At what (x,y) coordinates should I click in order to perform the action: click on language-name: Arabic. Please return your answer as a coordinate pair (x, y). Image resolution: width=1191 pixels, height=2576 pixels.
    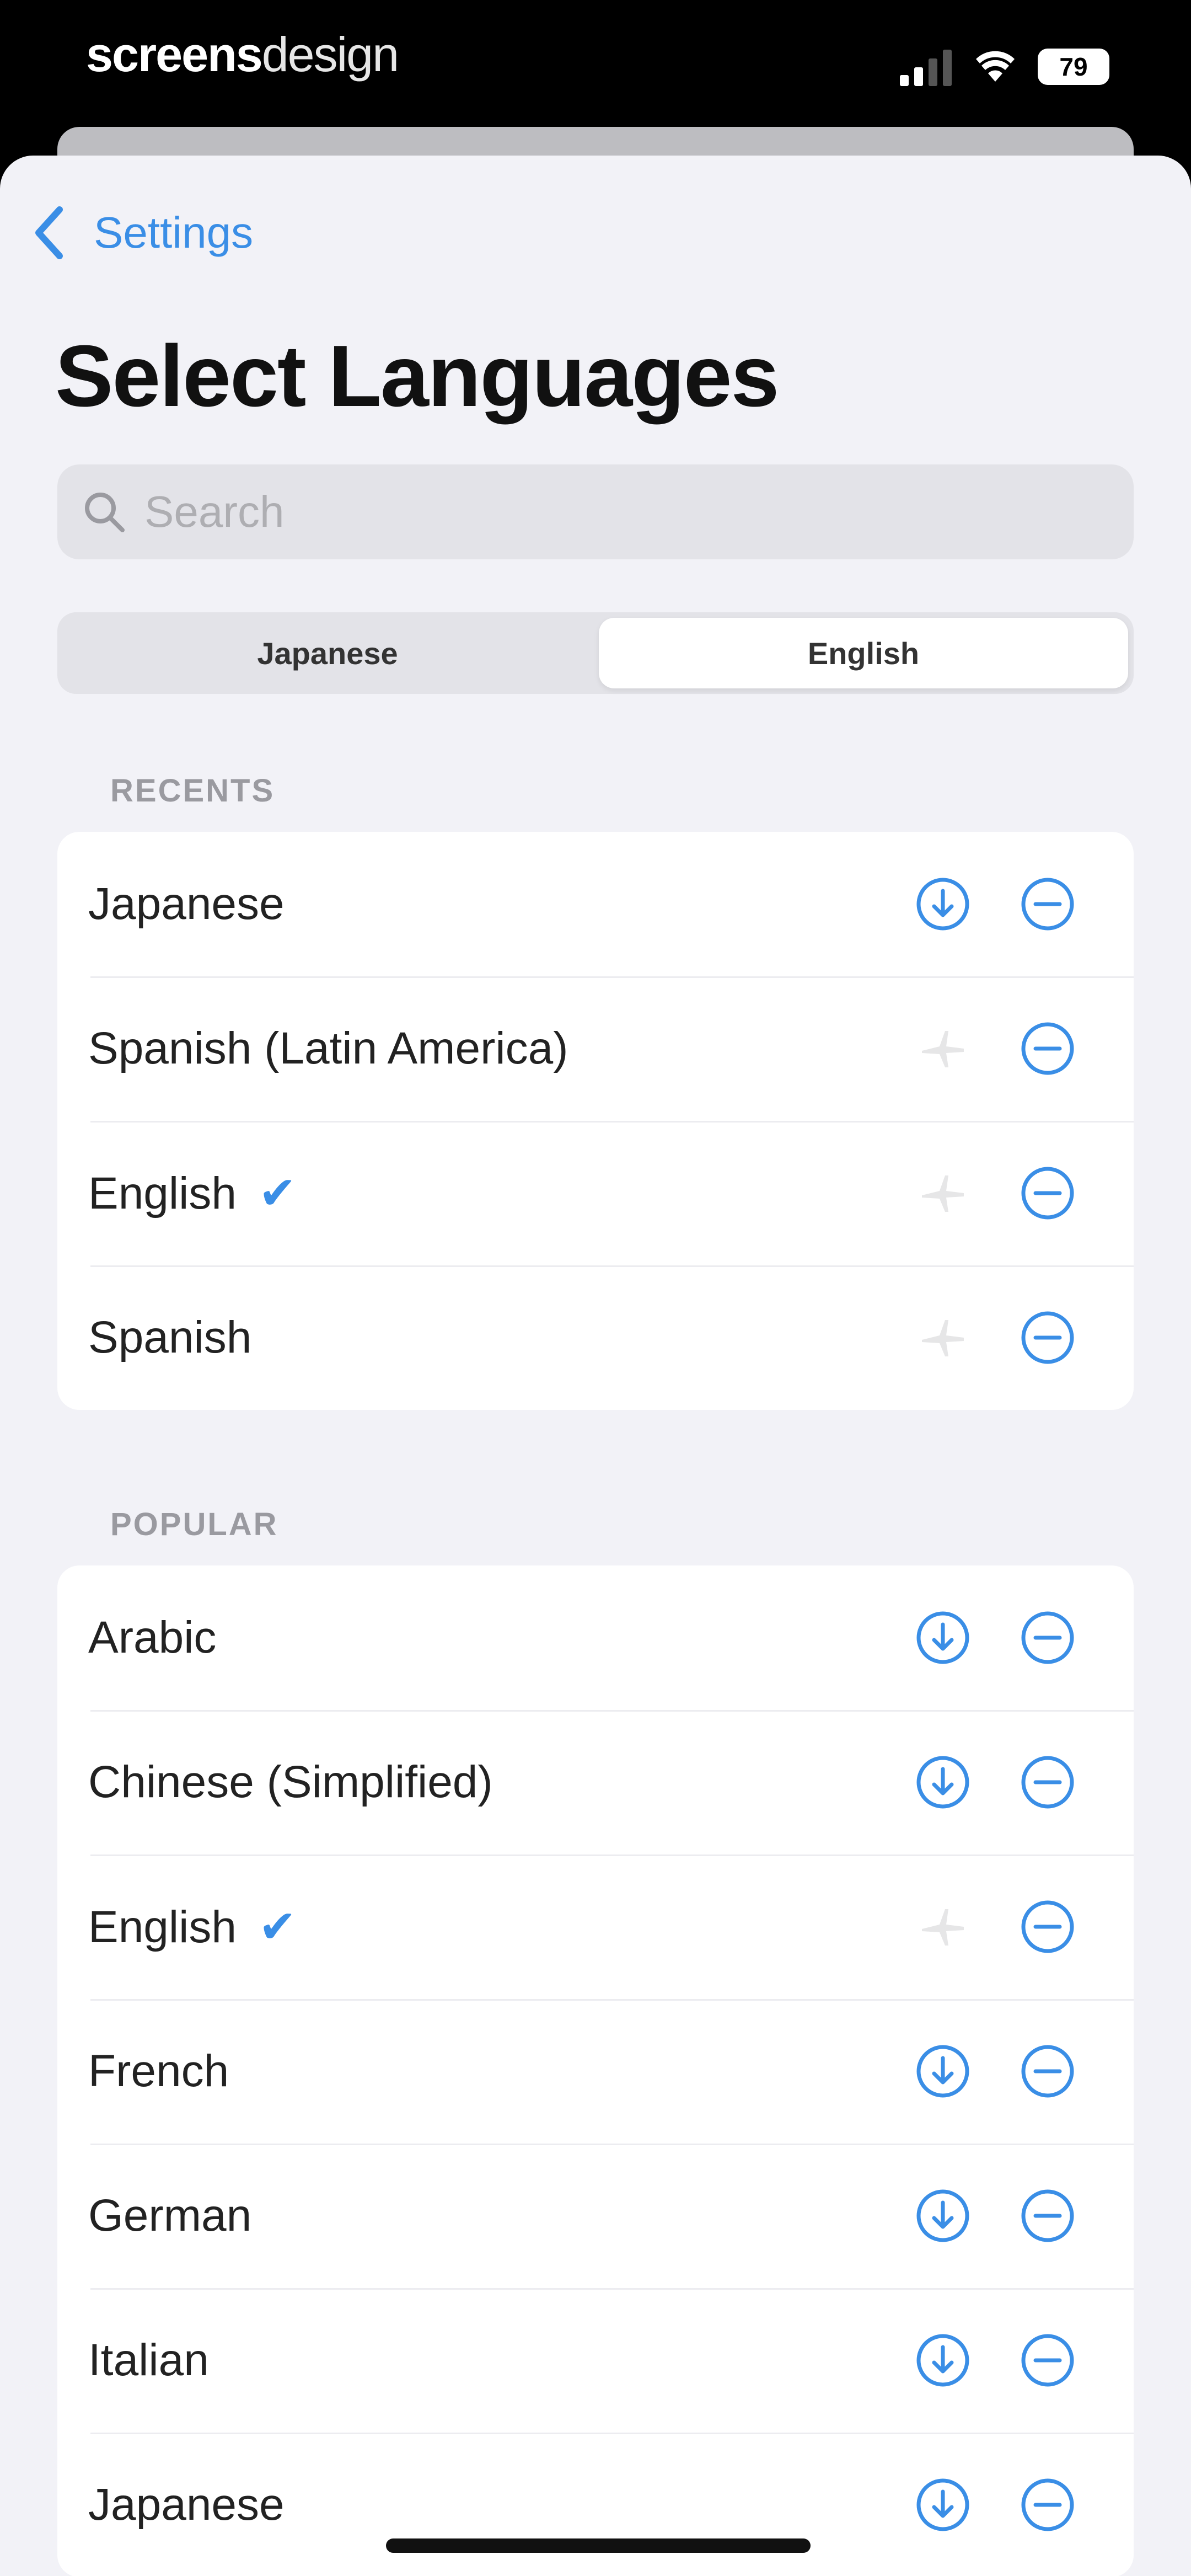
    Looking at the image, I should click on (152, 1638).